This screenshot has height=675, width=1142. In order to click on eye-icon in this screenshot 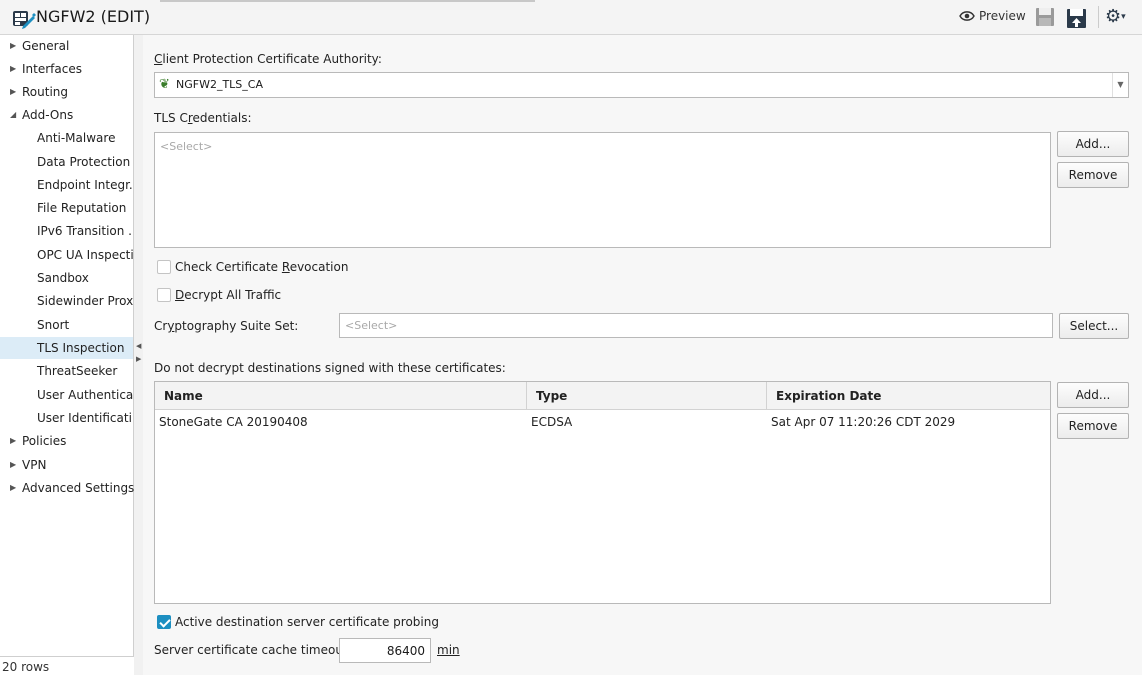, I will do `click(967, 16)`.